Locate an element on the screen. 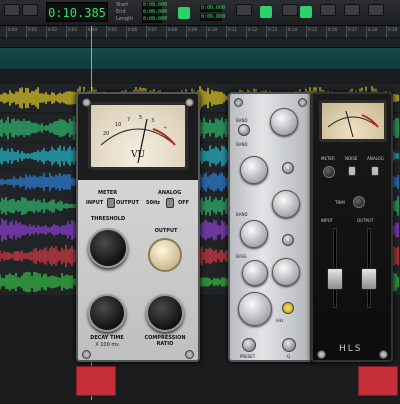 The height and width of the screenshot is (404, 400). hls-output-label: OUTPUT is located at coordinates (365, 220).